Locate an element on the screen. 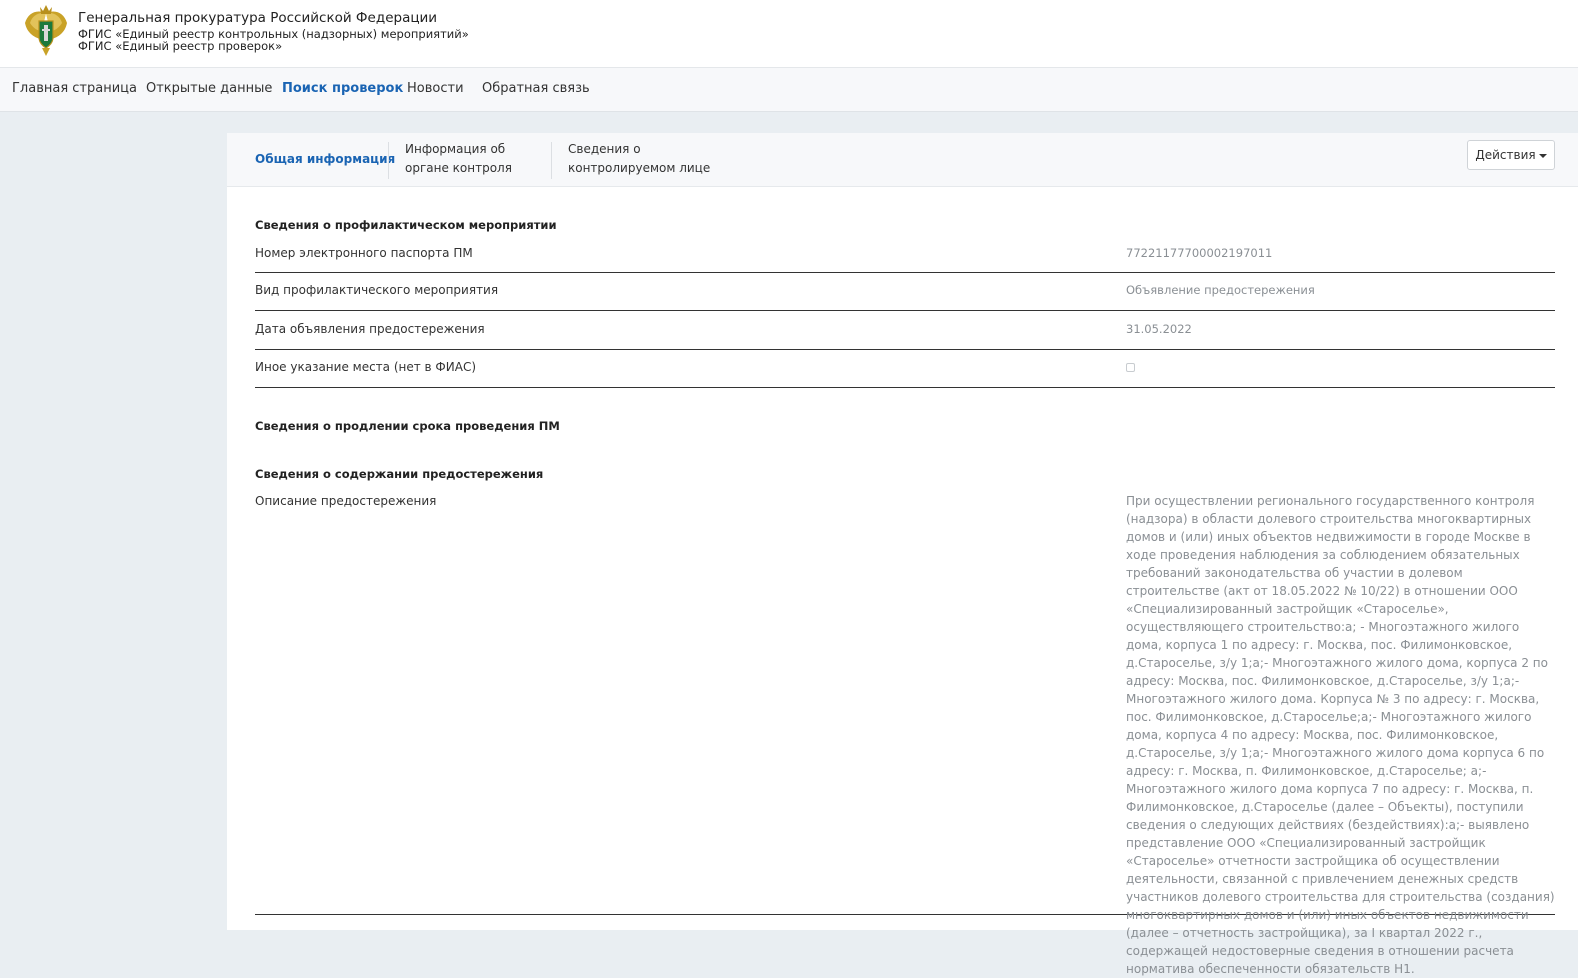 The height and width of the screenshot is (978, 1578). coat-of-arms-icon is located at coordinates (46, 30).